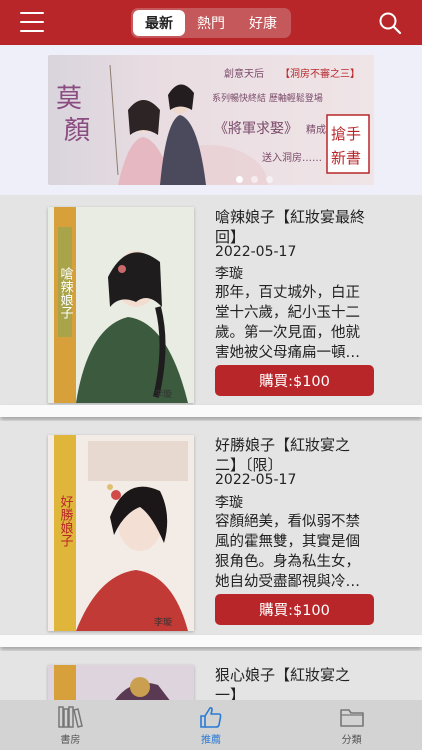 This screenshot has width=422, height=750. I want to click on bottom-nav: 書房 推薦 分類, so click(211, 725).